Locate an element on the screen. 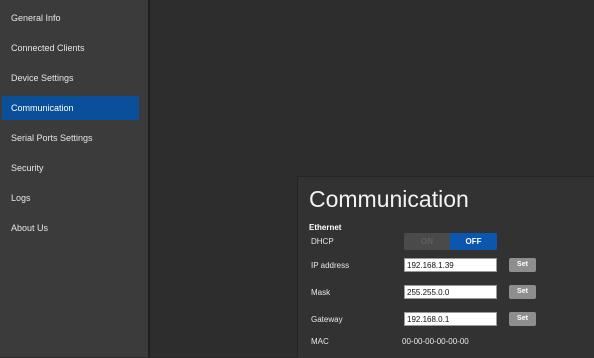  gateway-label: Gateway is located at coordinates (327, 319).